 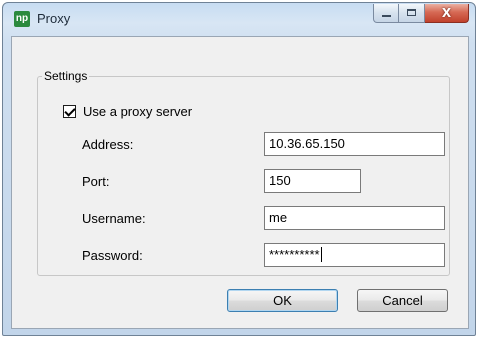 I want to click on username-label: Username:, so click(x=114, y=218).